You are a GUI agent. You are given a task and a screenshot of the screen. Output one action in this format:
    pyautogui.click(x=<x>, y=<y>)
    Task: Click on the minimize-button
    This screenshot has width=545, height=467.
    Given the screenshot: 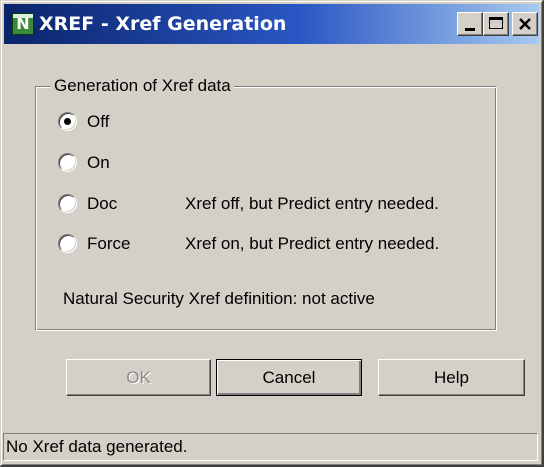 What is the action you would take?
    pyautogui.click(x=470, y=24)
    